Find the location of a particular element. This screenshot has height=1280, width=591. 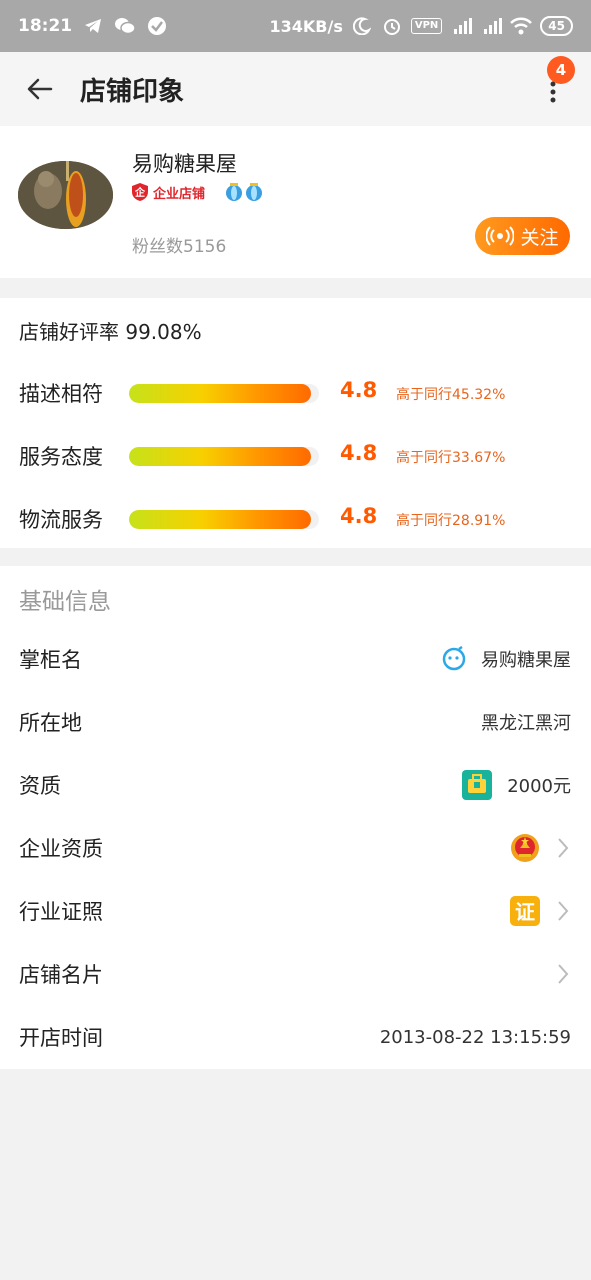

app-check-icon is located at coordinates (157, 26).